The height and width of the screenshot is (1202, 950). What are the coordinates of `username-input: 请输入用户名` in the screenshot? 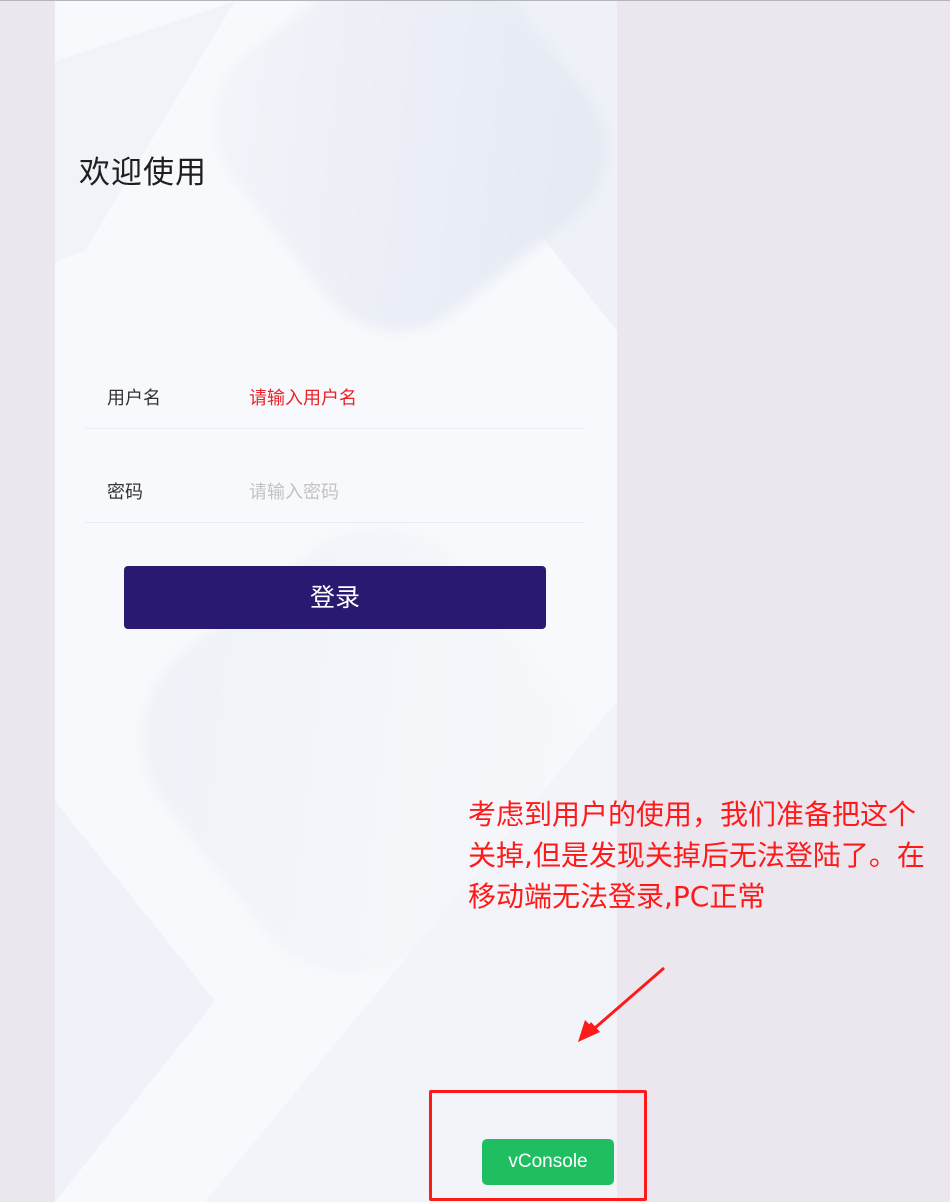 It's located at (303, 397).